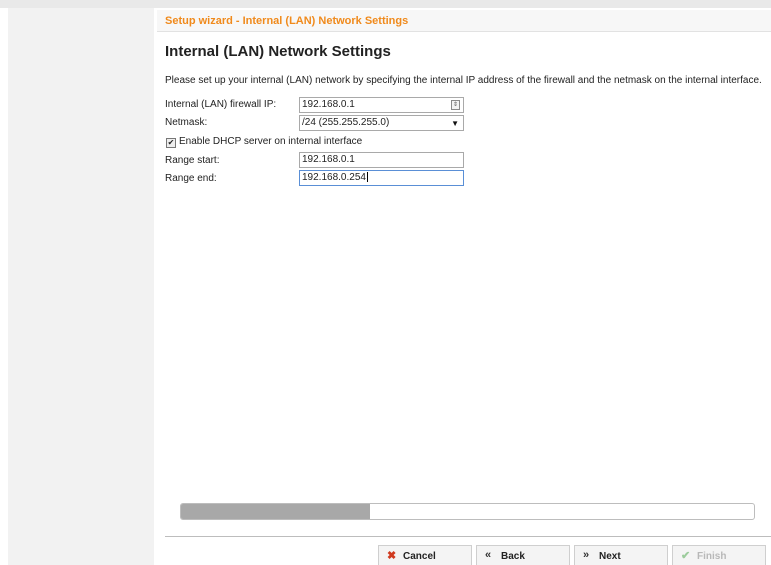 This screenshot has height=565, width=771. Describe the element at coordinates (367, 177) in the screenshot. I see `text-caret` at that location.